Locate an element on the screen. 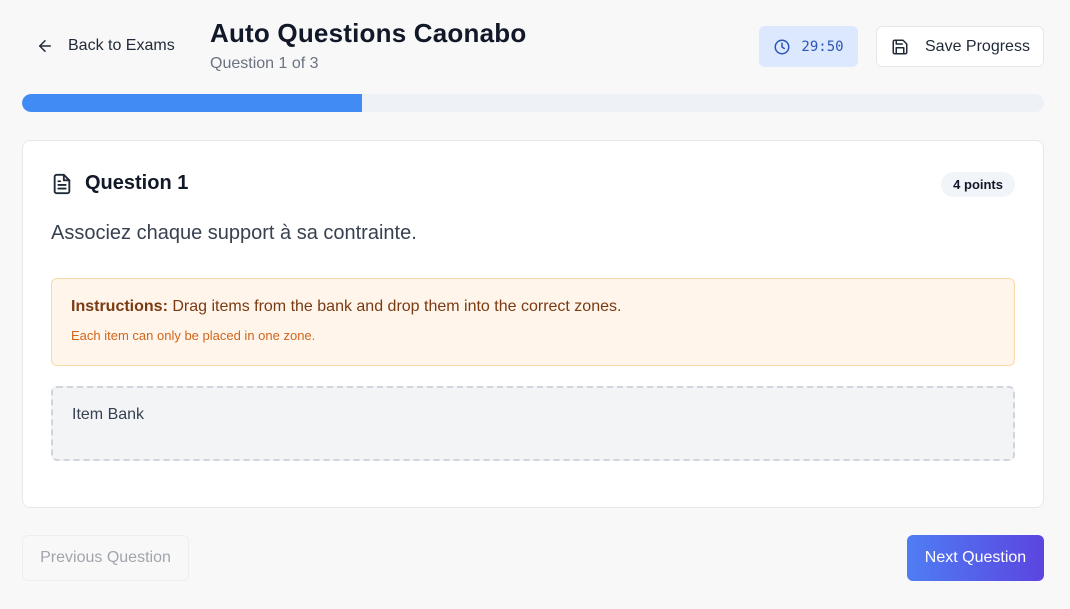  timer-value: 29:50 is located at coordinates (822, 46).